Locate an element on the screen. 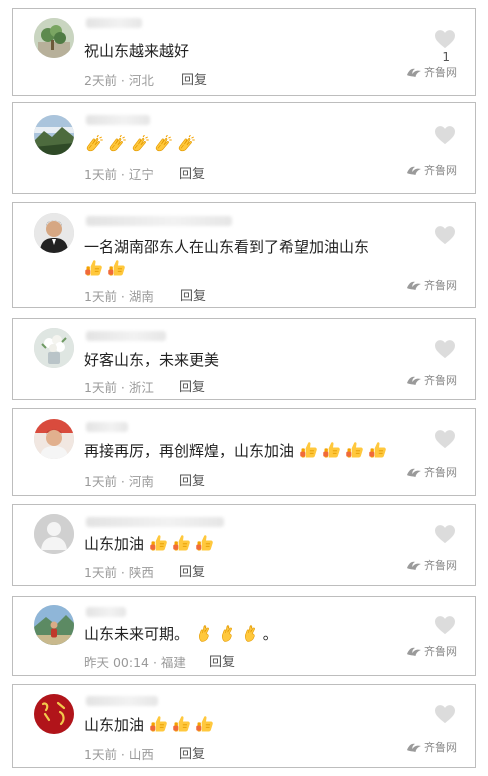 This screenshot has width=488, height=776. comment-body: 祝山东越来越好 is located at coordinates (137, 51).